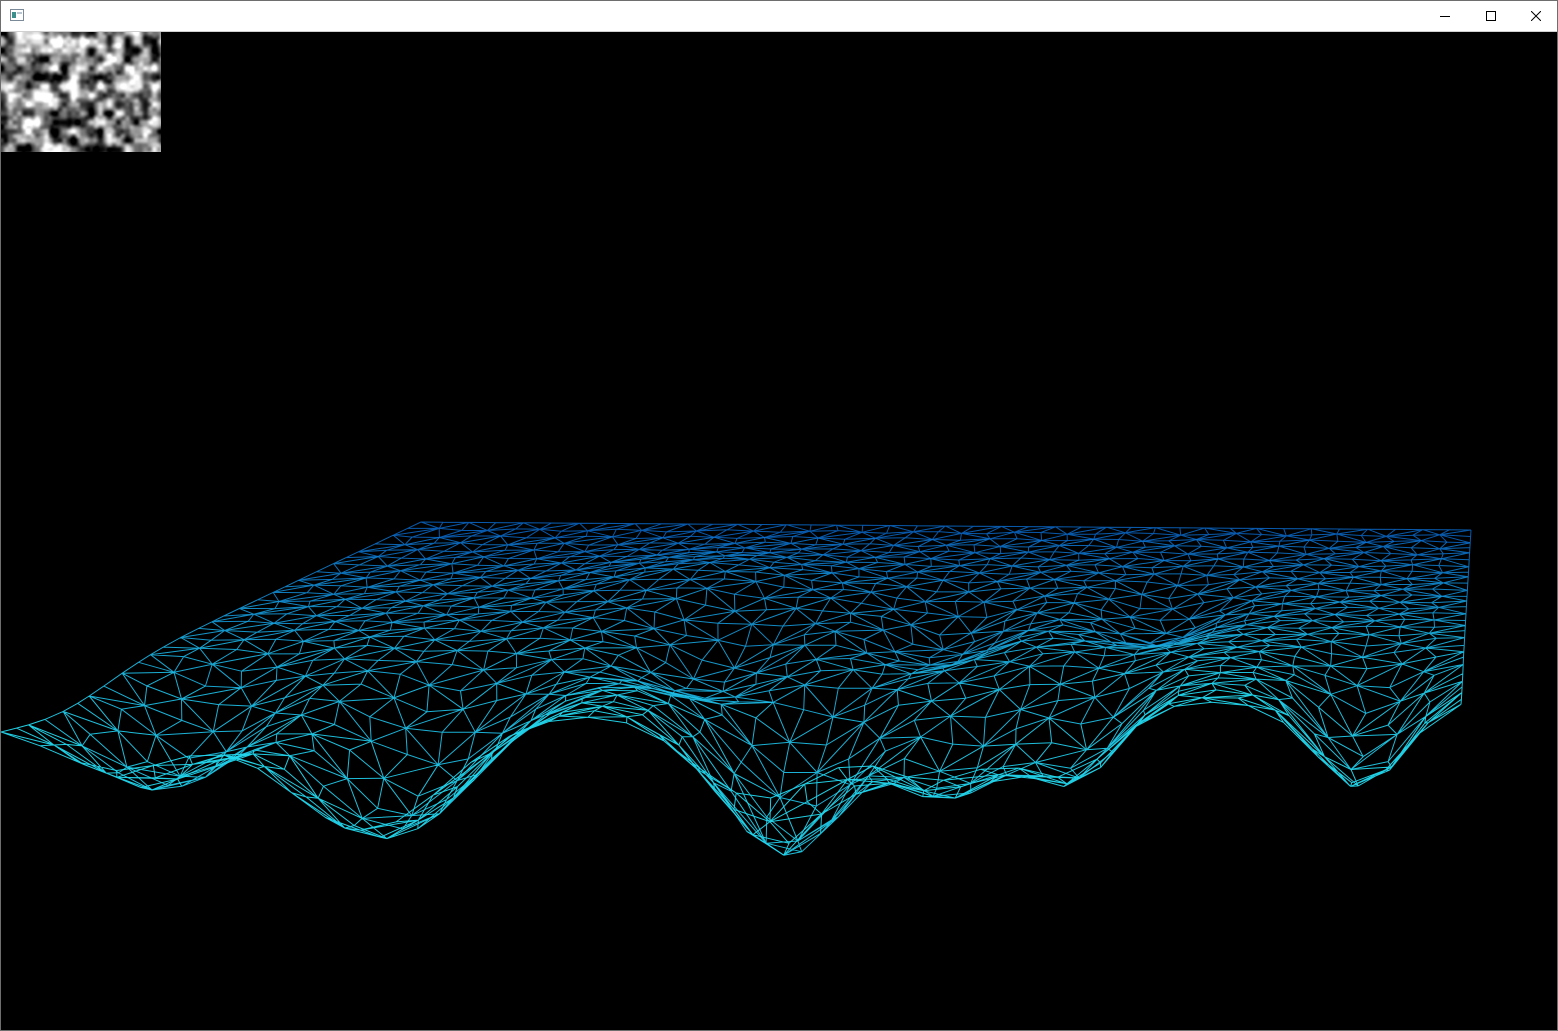  I want to click on minimize-icon, so click(1445, 16).